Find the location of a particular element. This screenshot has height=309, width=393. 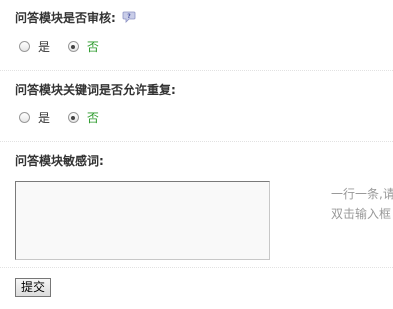

duplicate-option-no: 否 is located at coordinates (83, 117).